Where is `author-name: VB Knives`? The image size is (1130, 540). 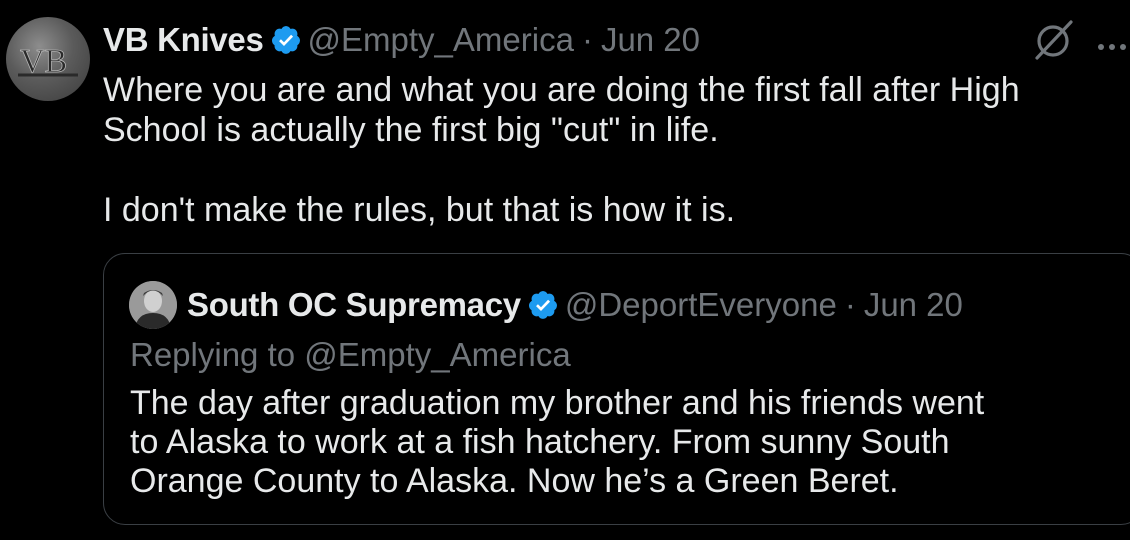 author-name: VB Knives is located at coordinates (183, 40).